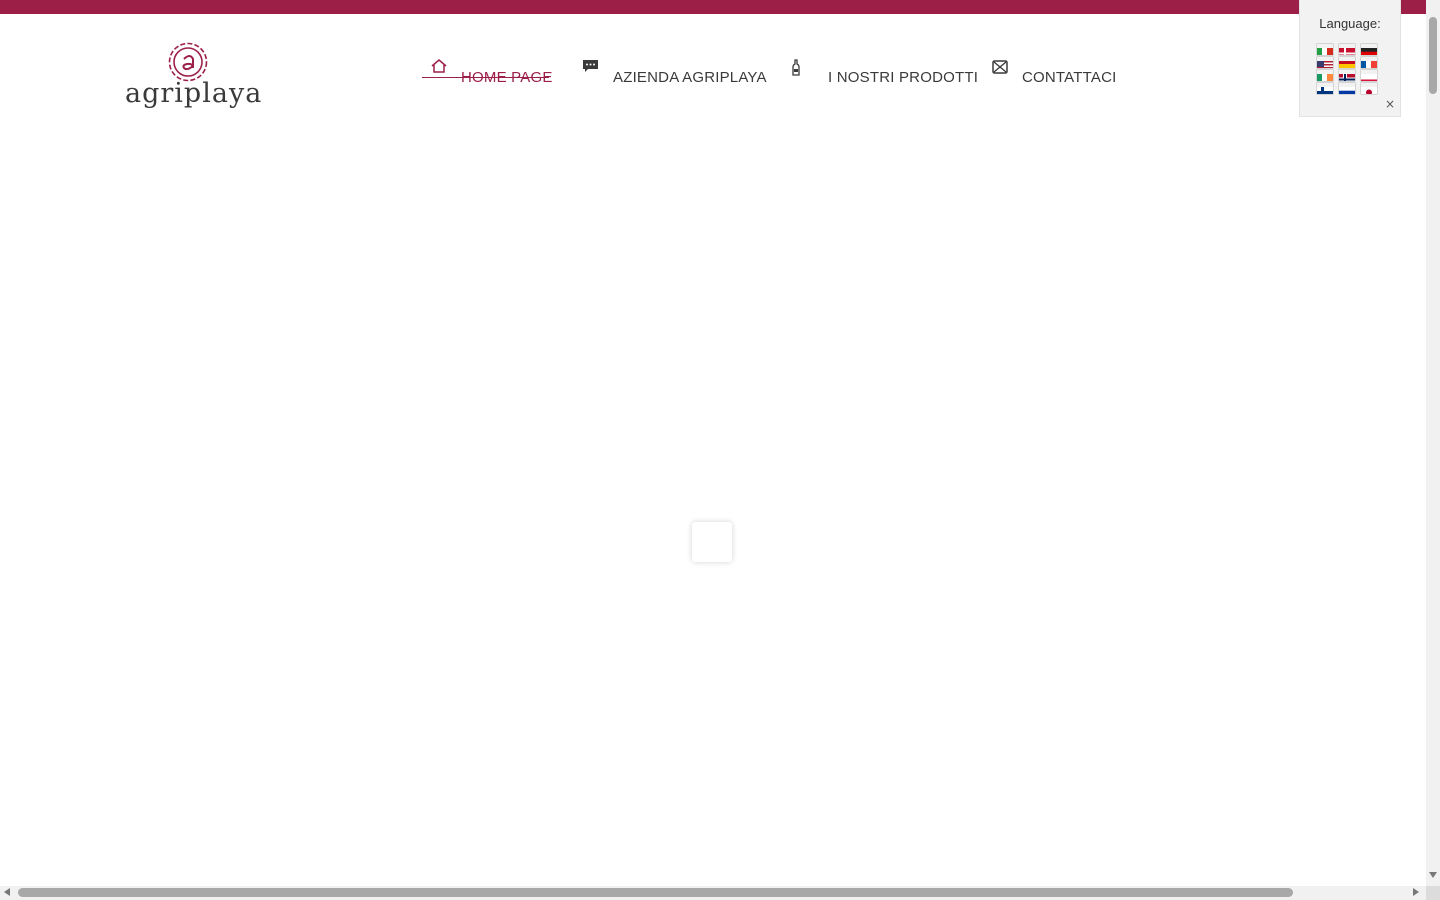 The image size is (1440, 900). I want to click on vertical-scrollbar-thumb, so click(1433, 55).